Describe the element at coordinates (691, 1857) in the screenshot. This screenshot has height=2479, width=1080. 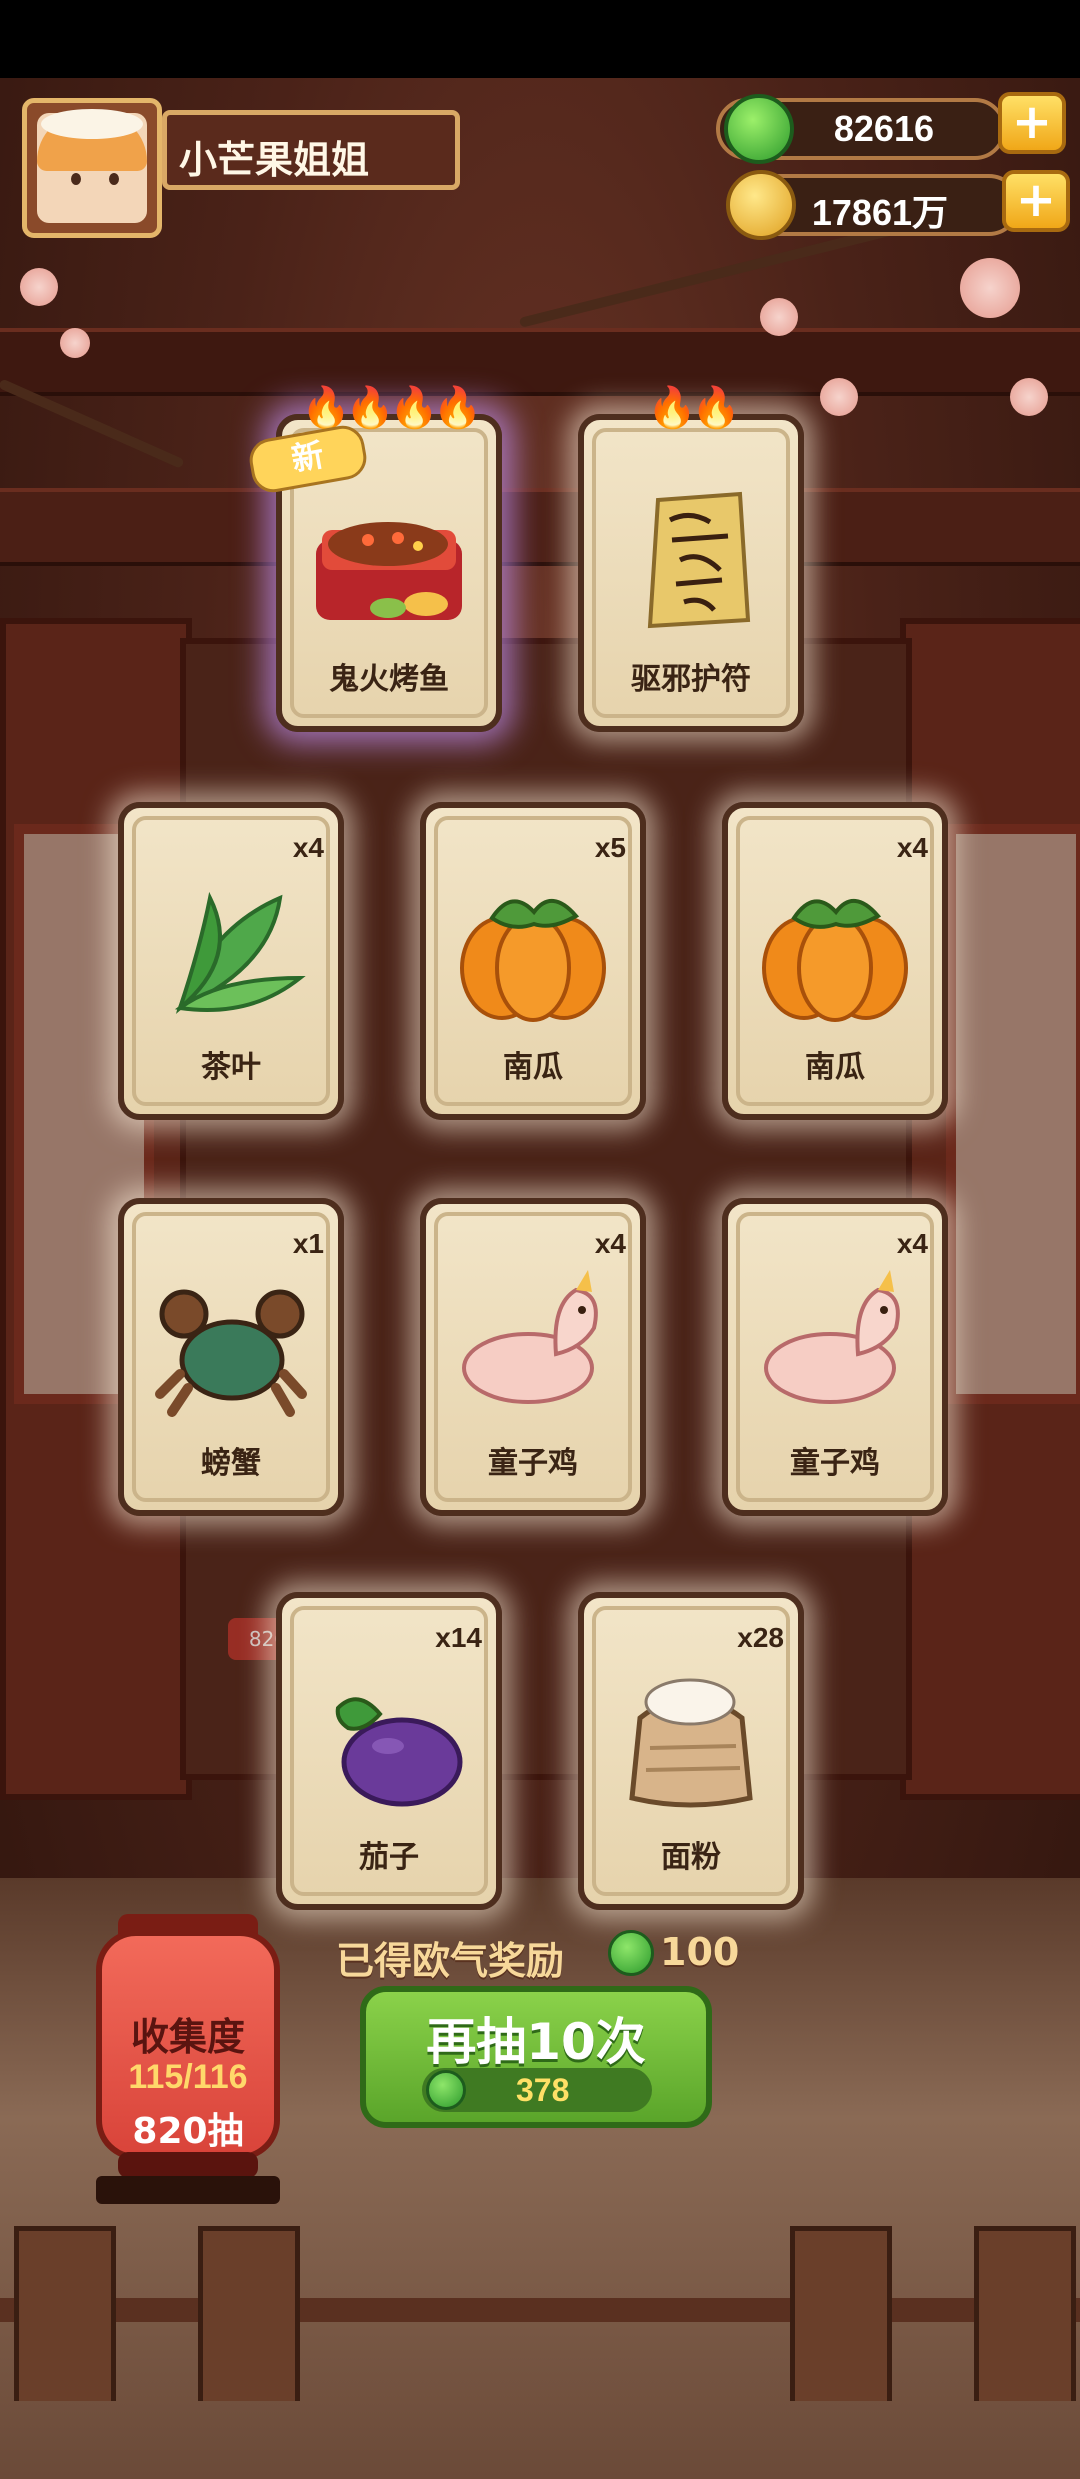
I see `card-name: 面粉` at that location.